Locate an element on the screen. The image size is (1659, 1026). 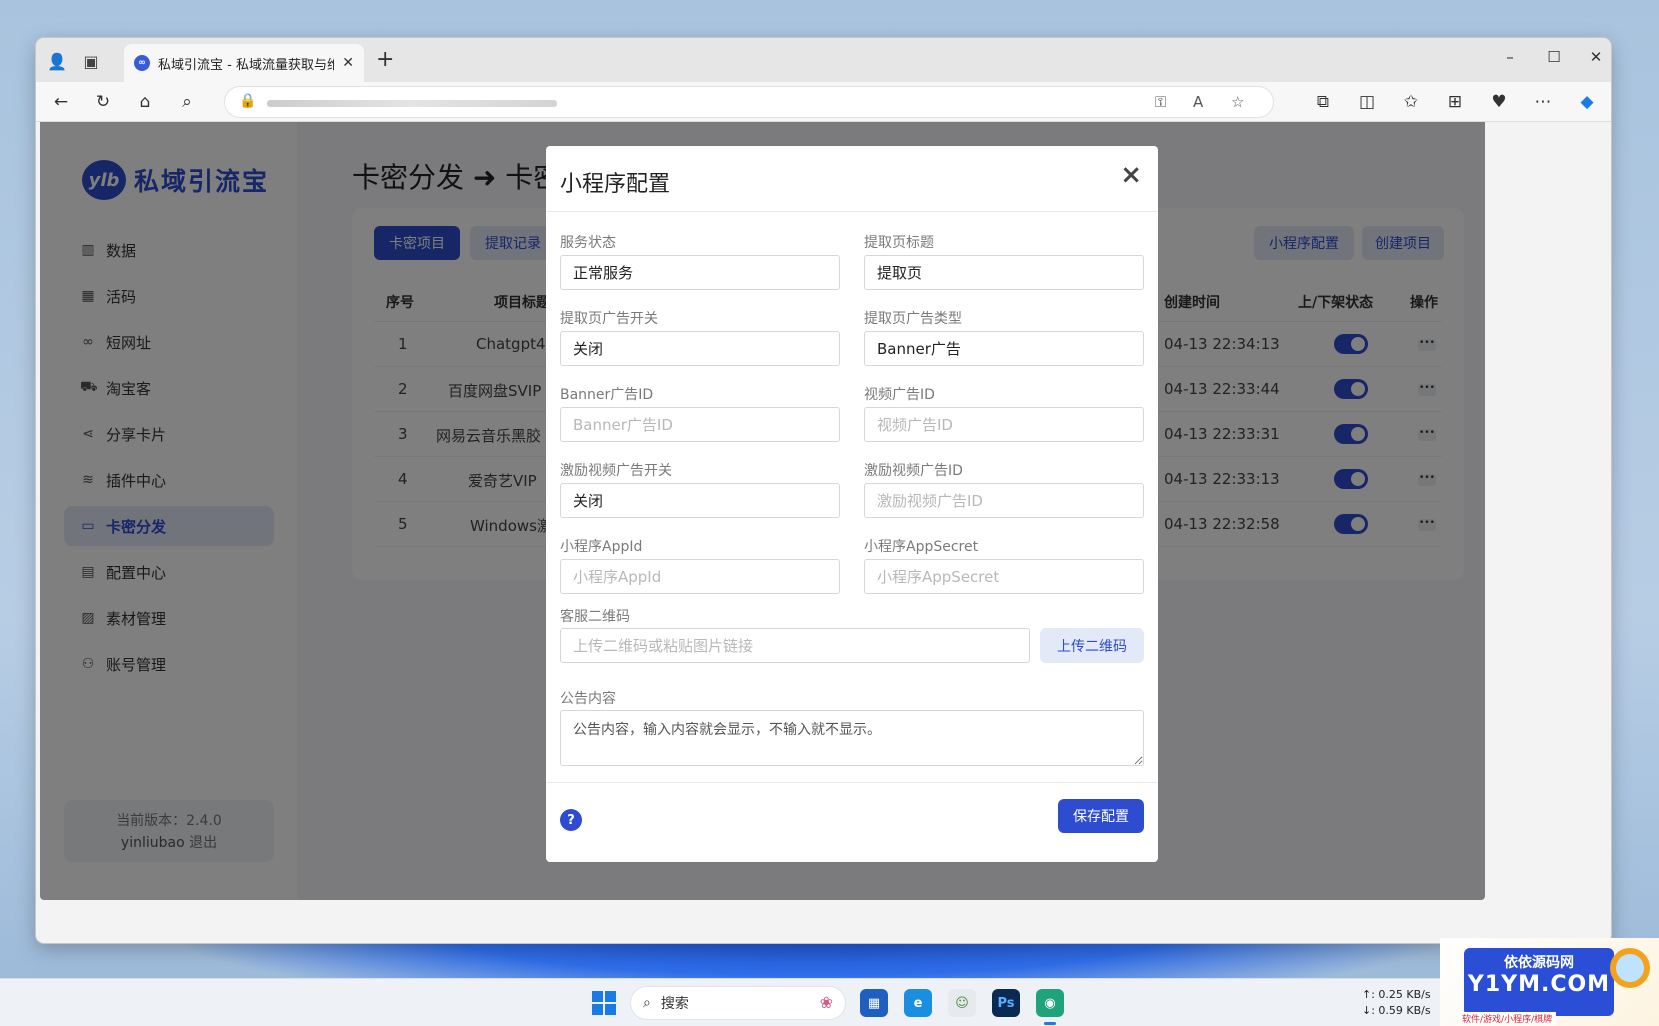
watermark-sub: 软件/游戏/小程序/棋牌 is located at coordinates (1507, 1018).